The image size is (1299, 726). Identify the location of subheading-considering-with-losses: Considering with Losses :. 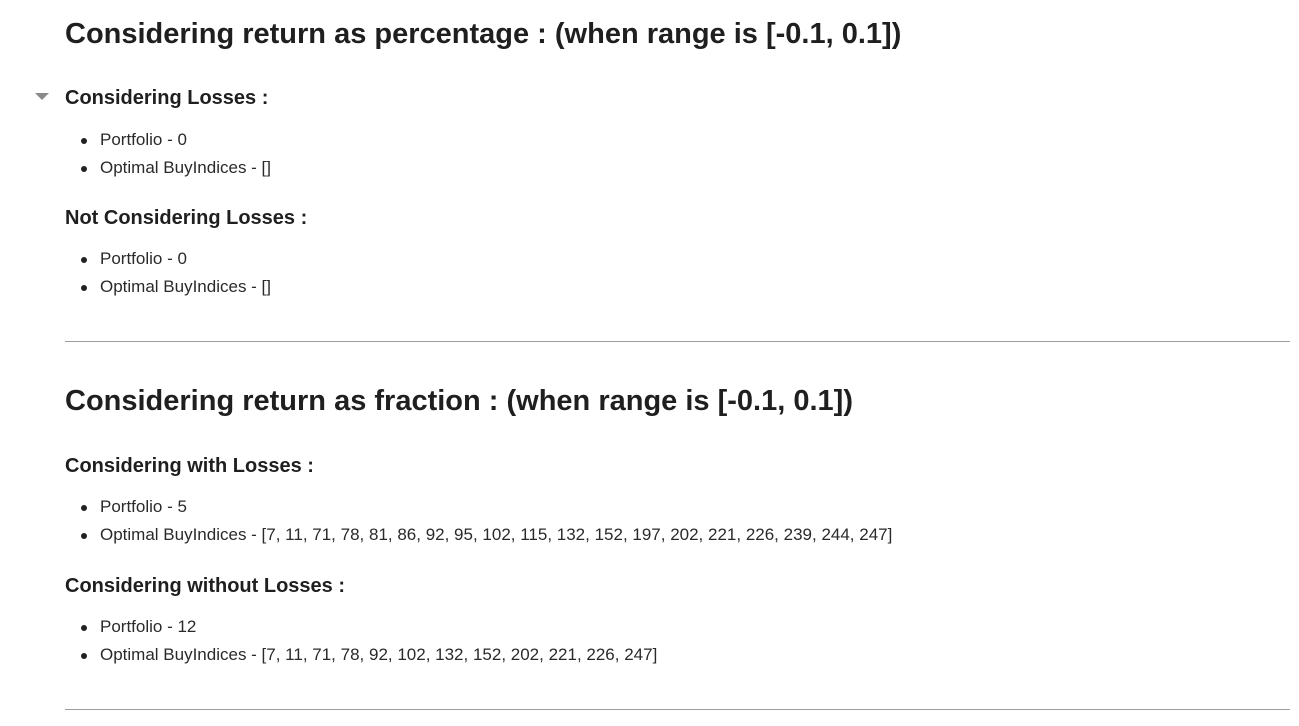
(189, 466).